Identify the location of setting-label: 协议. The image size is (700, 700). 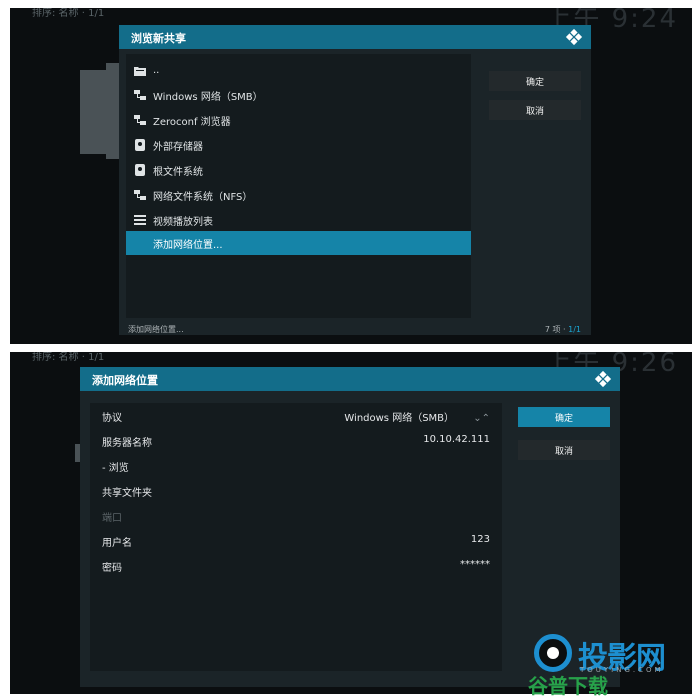
(112, 418).